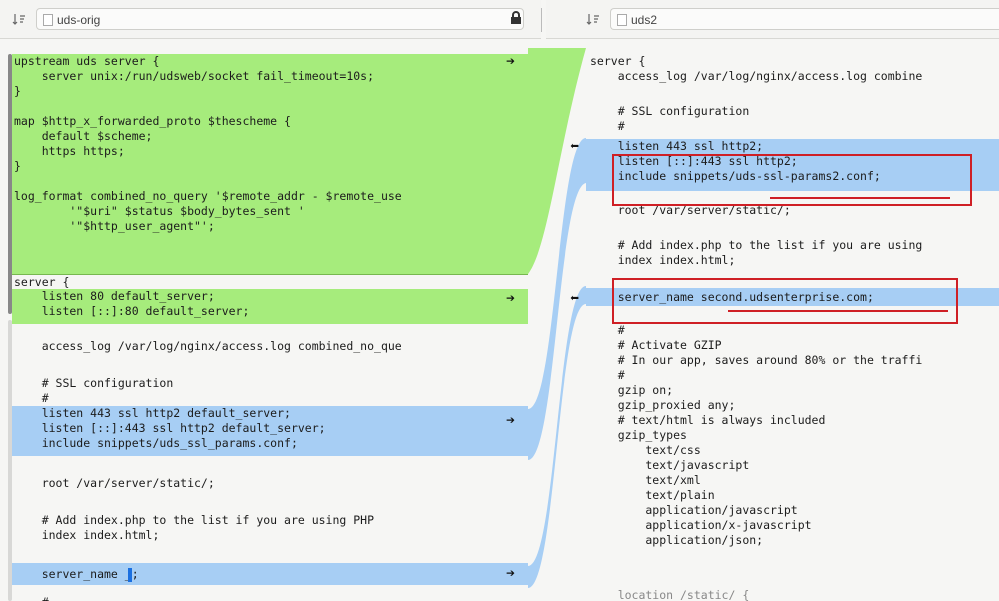 The width and height of the screenshot is (999, 601). I want to click on annotation-box-server-name, so click(785, 301).